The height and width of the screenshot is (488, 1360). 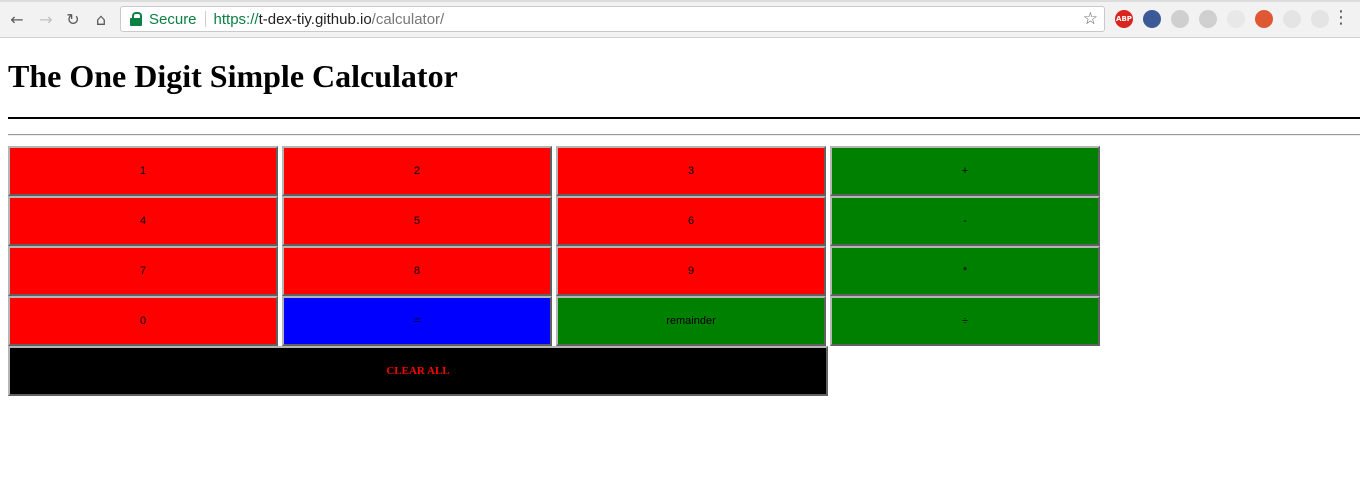 What do you see at coordinates (417, 271) in the screenshot?
I see `key-8-button: 8` at bounding box center [417, 271].